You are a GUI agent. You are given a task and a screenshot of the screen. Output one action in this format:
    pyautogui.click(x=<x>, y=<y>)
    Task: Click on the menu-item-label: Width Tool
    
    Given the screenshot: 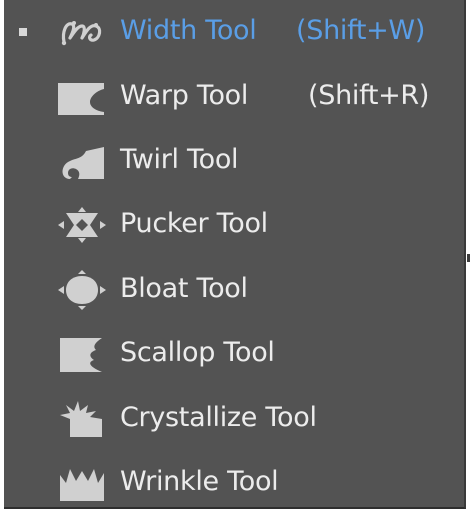 What is the action you would take?
    pyautogui.click(x=188, y=30)
    